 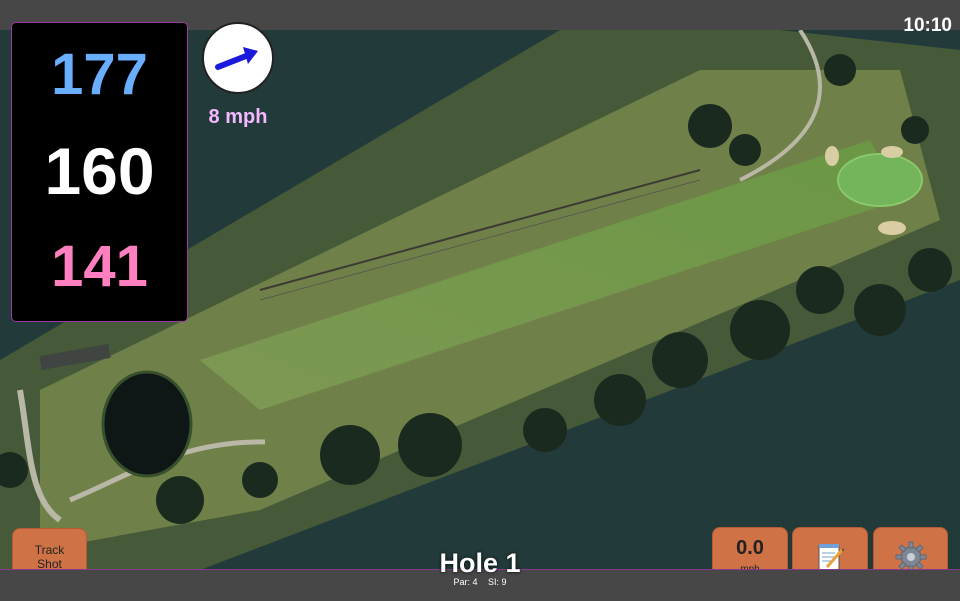 I want to click on distance-panel: 177 160 141, so click(x=99, y=172).